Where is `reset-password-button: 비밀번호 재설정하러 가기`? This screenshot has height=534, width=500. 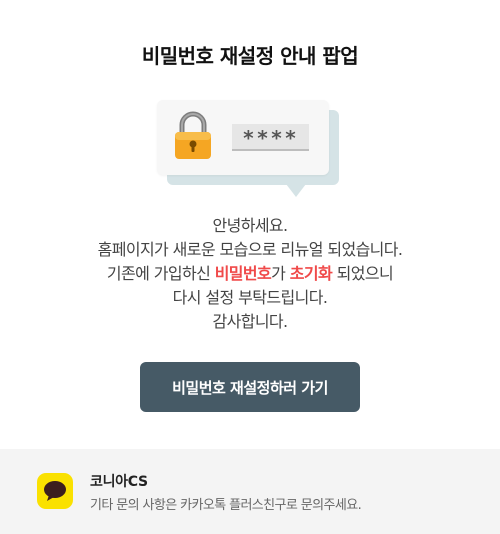
reset-password-button: 비밀번호 재설정하러 가기 is located at coordinates (250, 387).